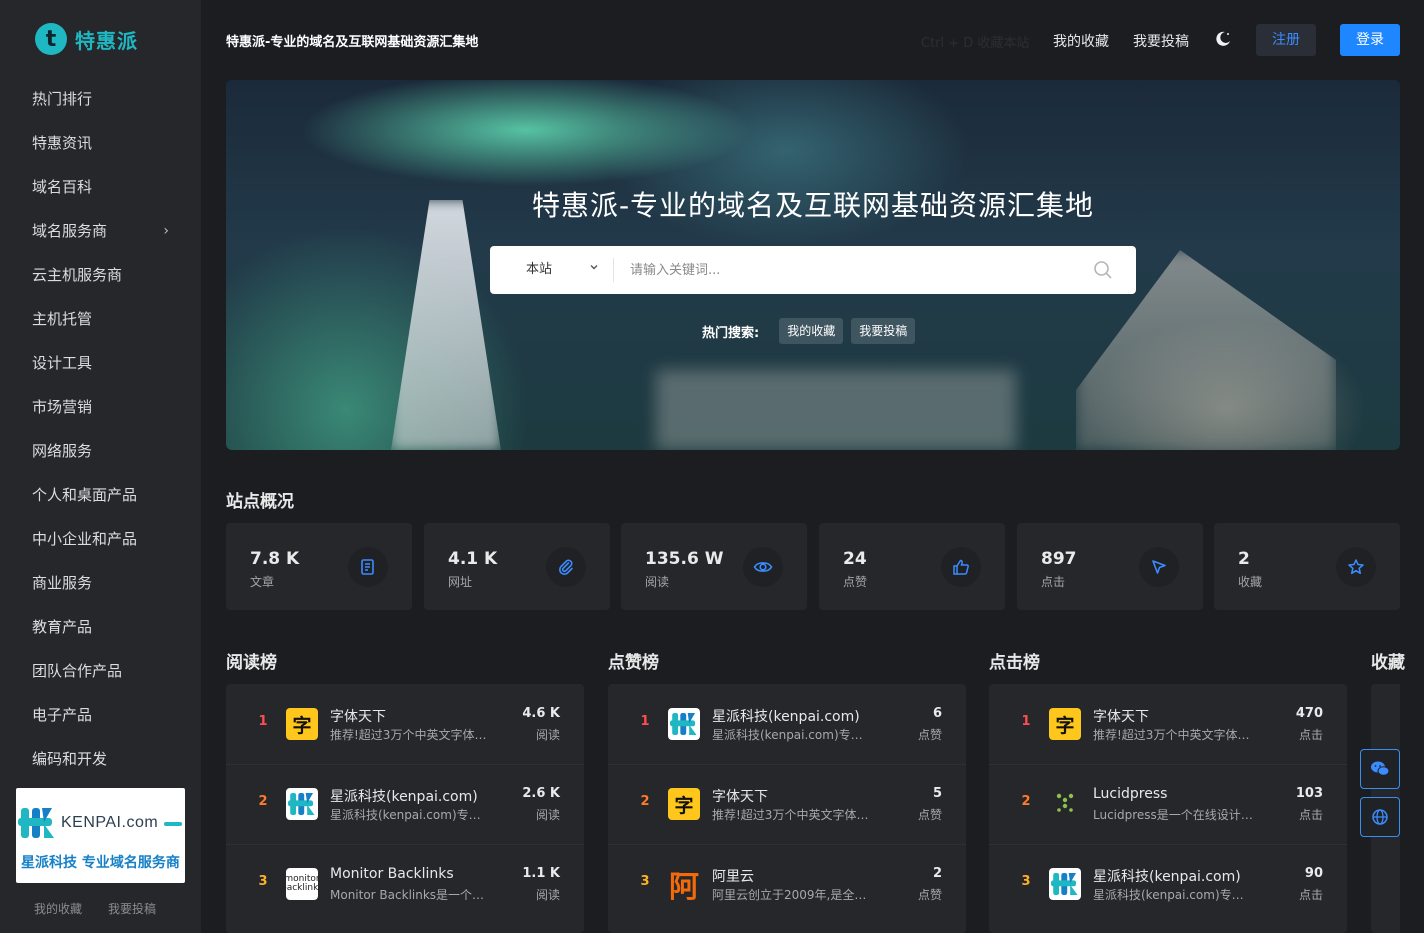  Describe the element at coordinates (100, 671) in the screenshot. I see `sidebar-item-teamwork: 团队合作产品` at that location.